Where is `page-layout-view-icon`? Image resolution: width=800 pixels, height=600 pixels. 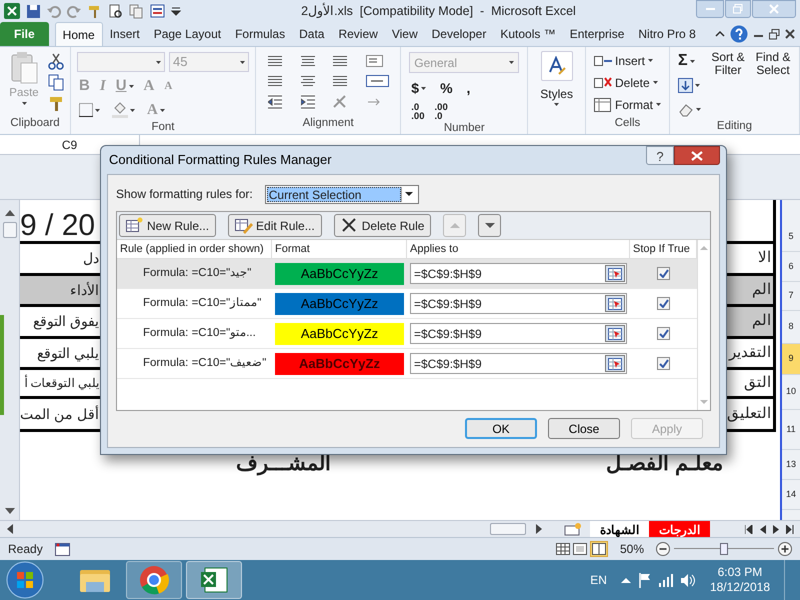 page-layout-view-icon is located at coordinates (579, 549).